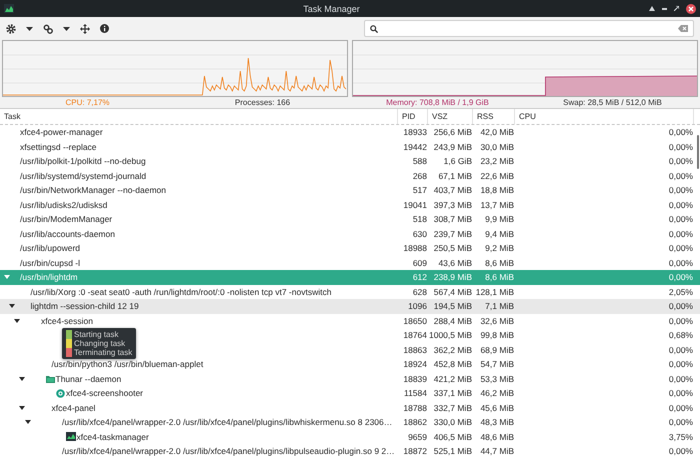  I want to click on pid-cell-text: 18872, so click(415, 451).